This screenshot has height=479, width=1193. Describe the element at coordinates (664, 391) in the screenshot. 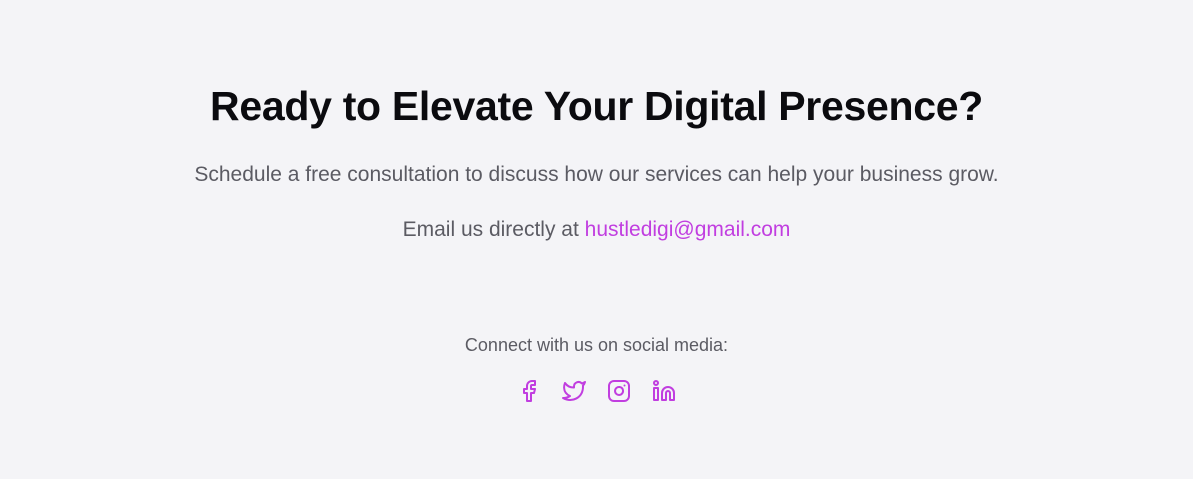

I see `linkedin-icon` at that location.